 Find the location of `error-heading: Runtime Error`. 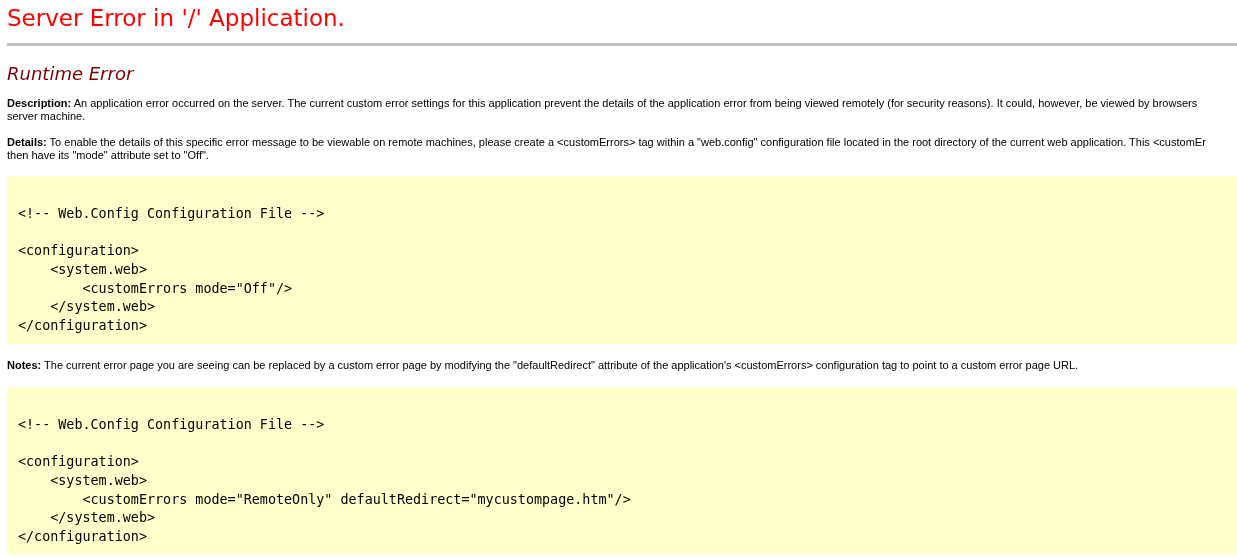

error-heading: Runtime Error is located at coordinates (70, 74).